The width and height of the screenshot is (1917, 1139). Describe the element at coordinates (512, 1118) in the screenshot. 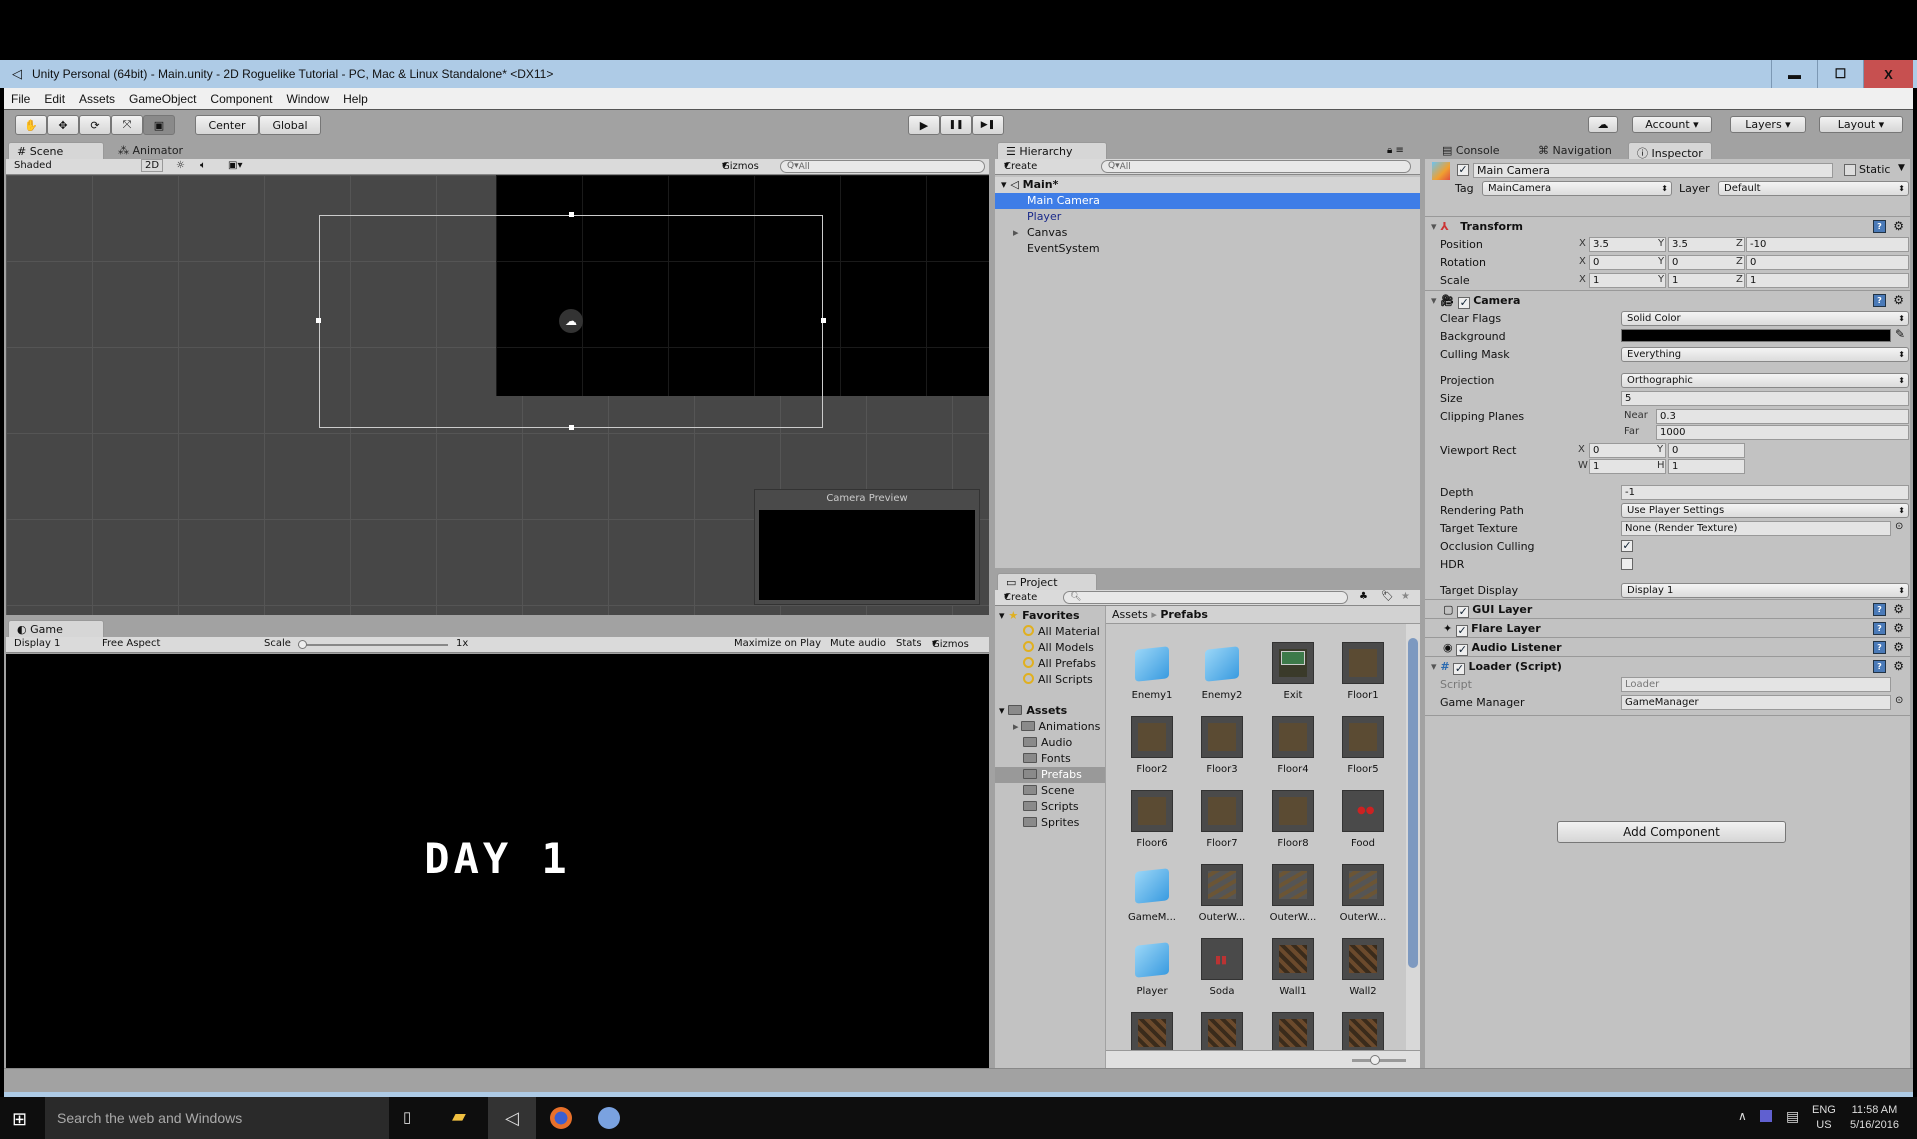

I see `unity-taskbar-icon: ◁` at that location.